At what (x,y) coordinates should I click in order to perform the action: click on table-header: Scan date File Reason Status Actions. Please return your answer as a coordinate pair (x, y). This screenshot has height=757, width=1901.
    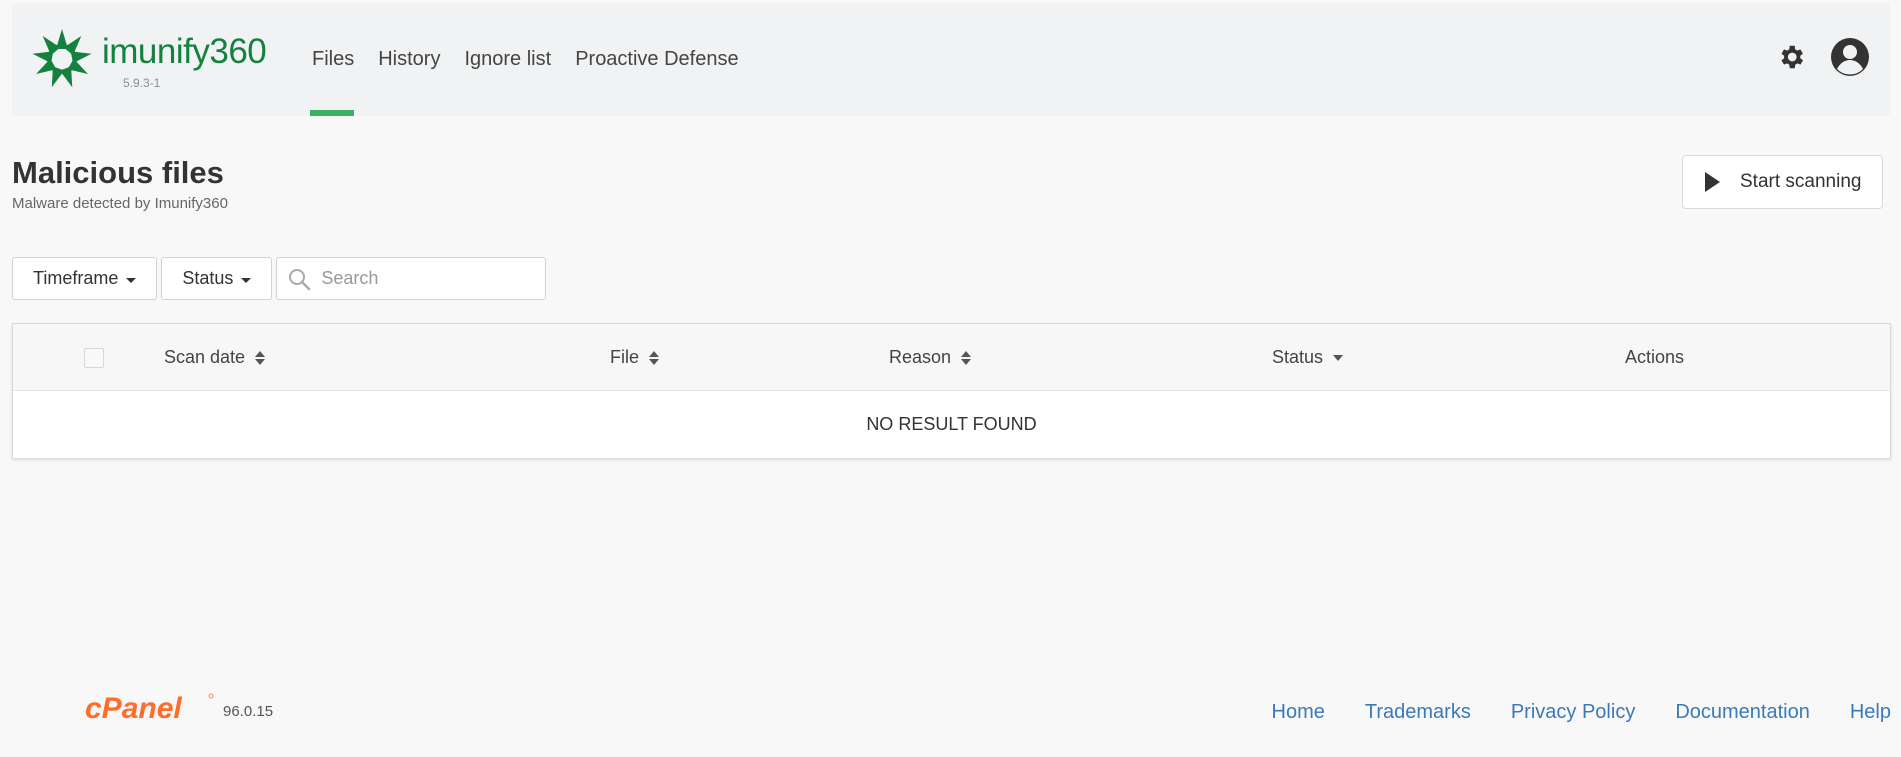
    Looking at the image, I should click on (951, 357).